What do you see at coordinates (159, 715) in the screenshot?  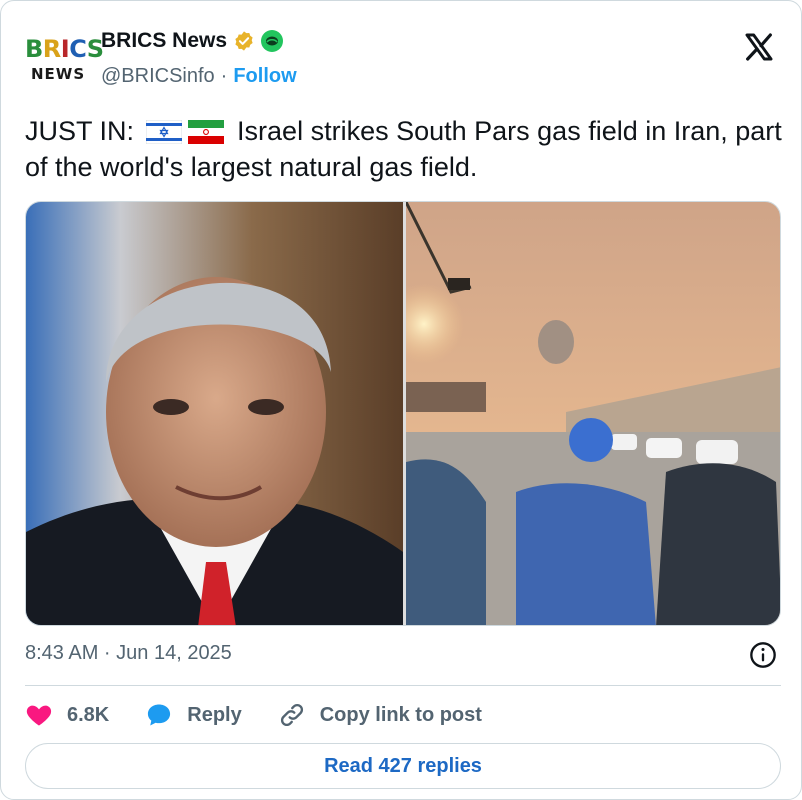 I see `speech-bubble-icon` at bounding box center [159, 715].